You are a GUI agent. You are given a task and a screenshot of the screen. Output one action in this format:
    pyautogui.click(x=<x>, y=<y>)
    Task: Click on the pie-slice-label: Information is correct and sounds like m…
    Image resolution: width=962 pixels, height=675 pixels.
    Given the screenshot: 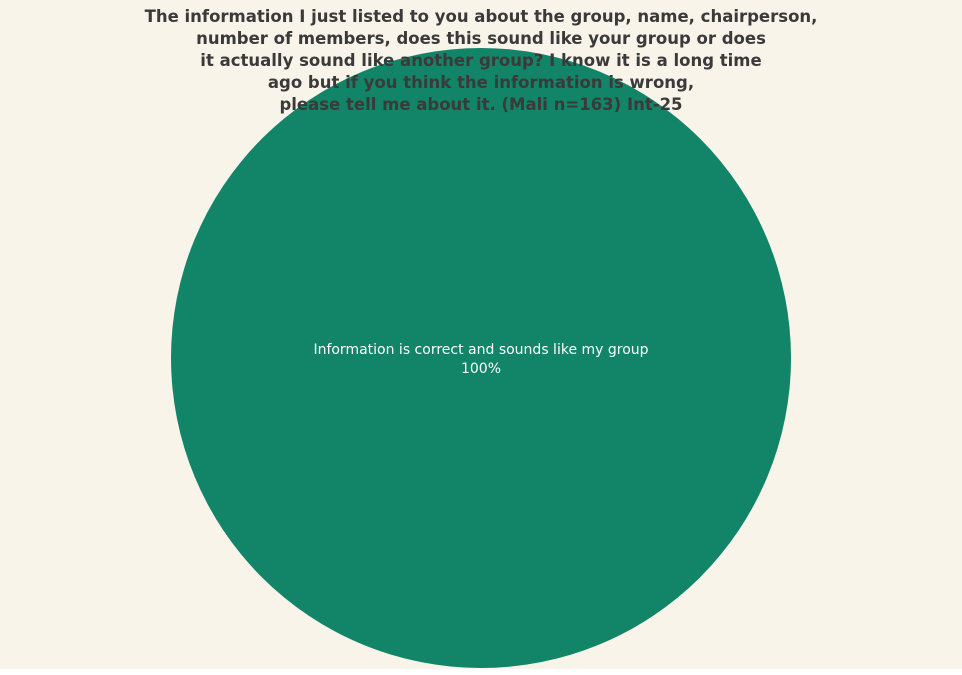 What is the action you would take?
    pyautogui.click(x=480, y=350)
    